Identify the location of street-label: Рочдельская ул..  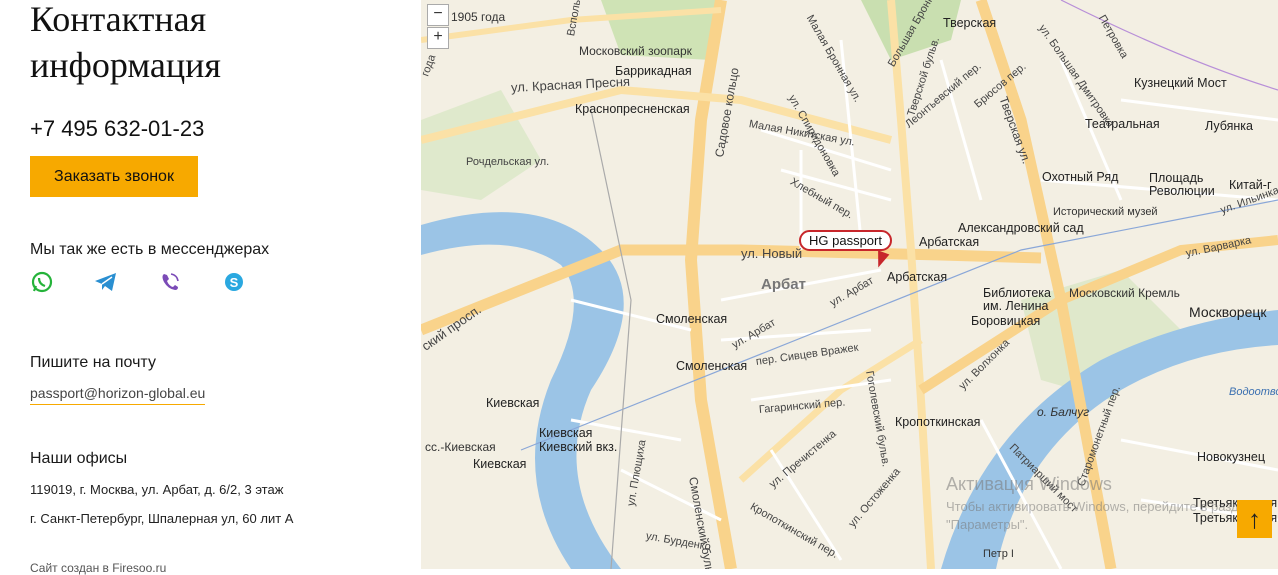
(508, 162).